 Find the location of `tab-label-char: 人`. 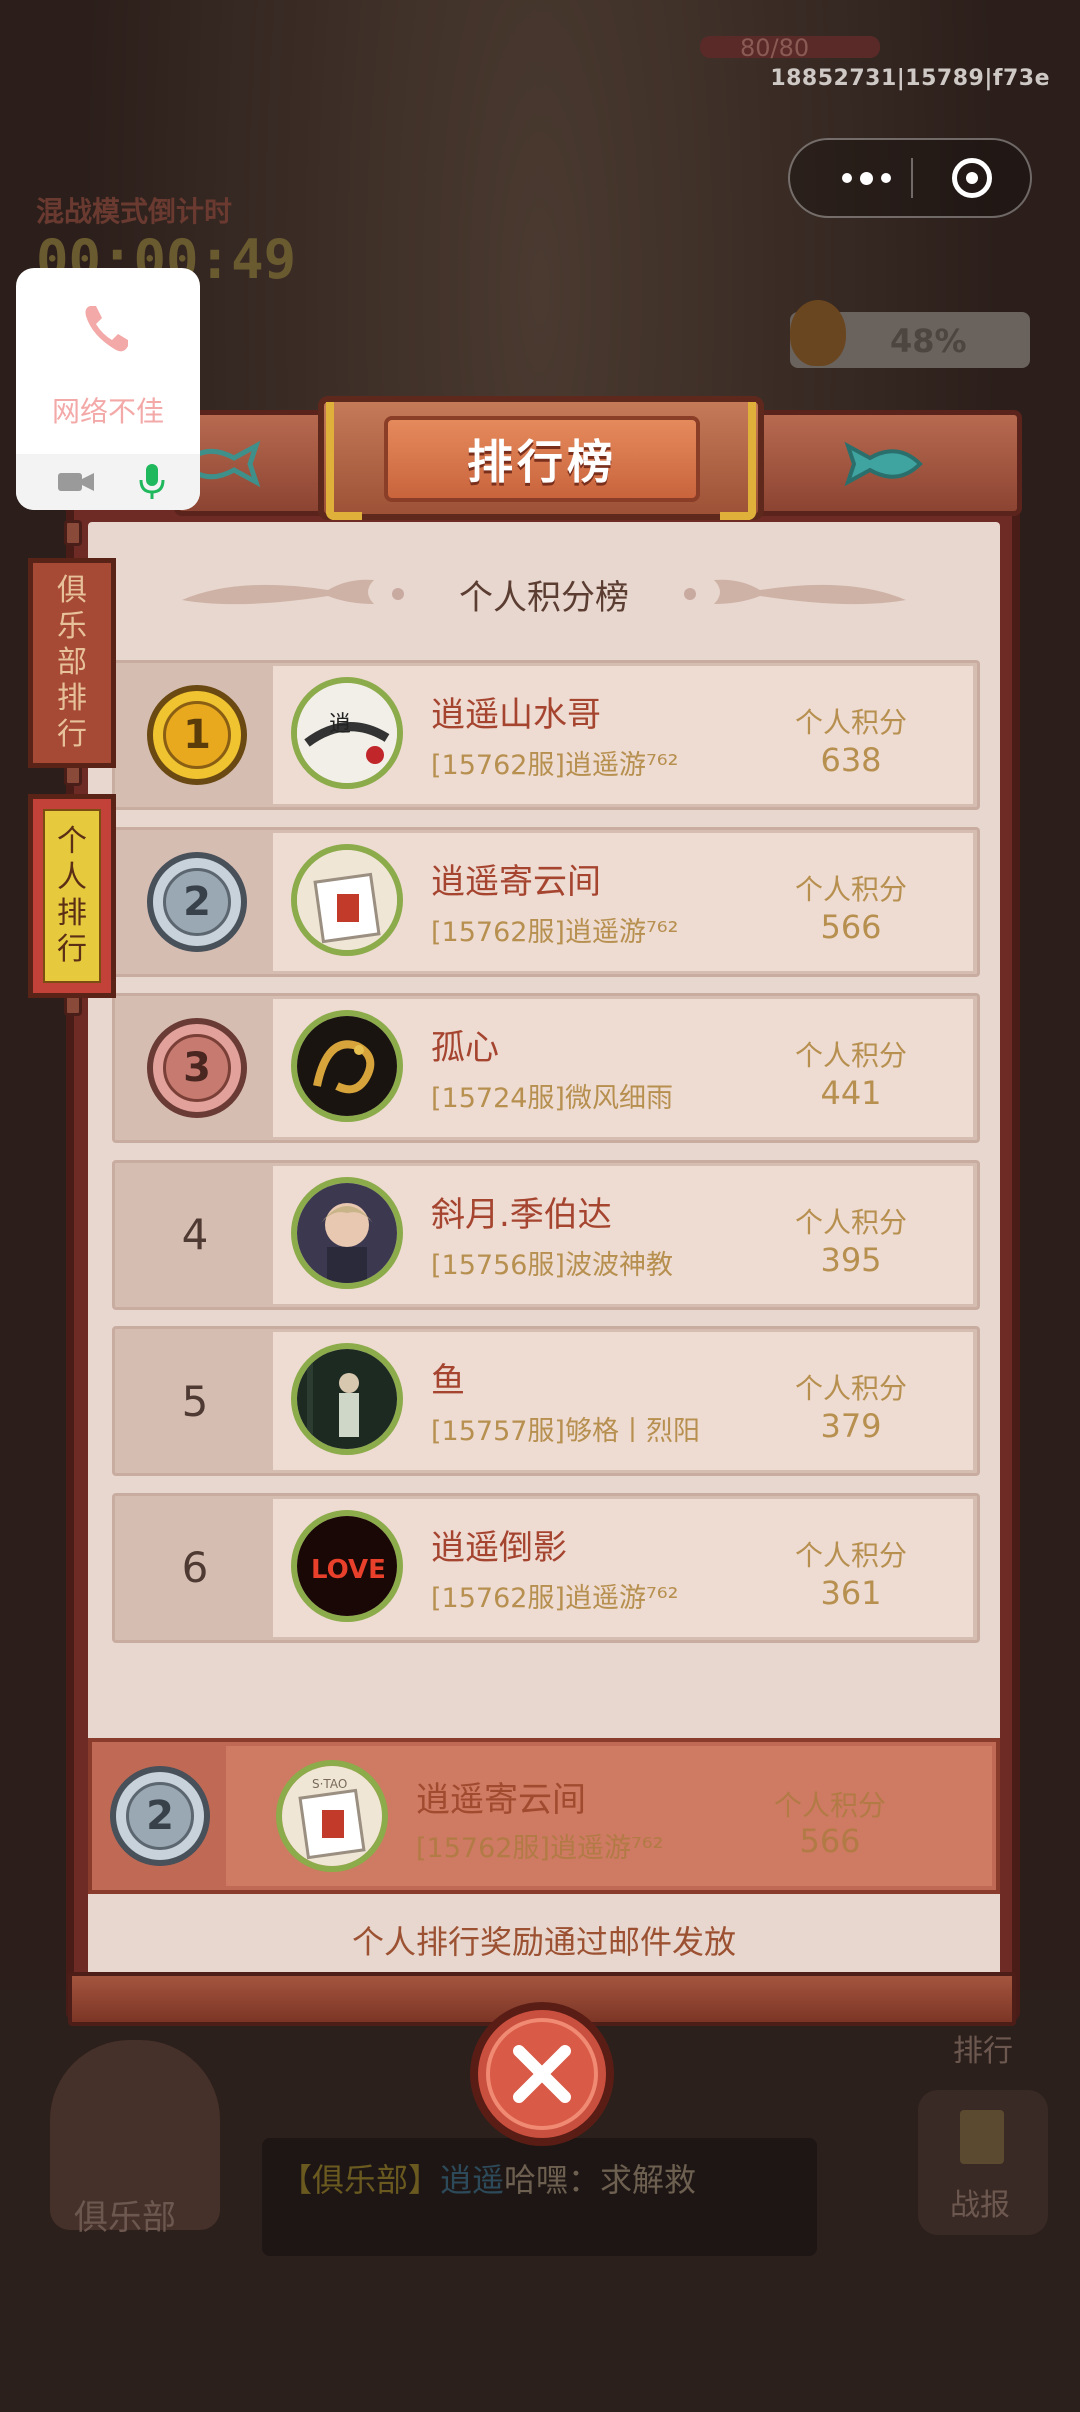

tab-label-char: 人 is located at coordinates (72, 877).